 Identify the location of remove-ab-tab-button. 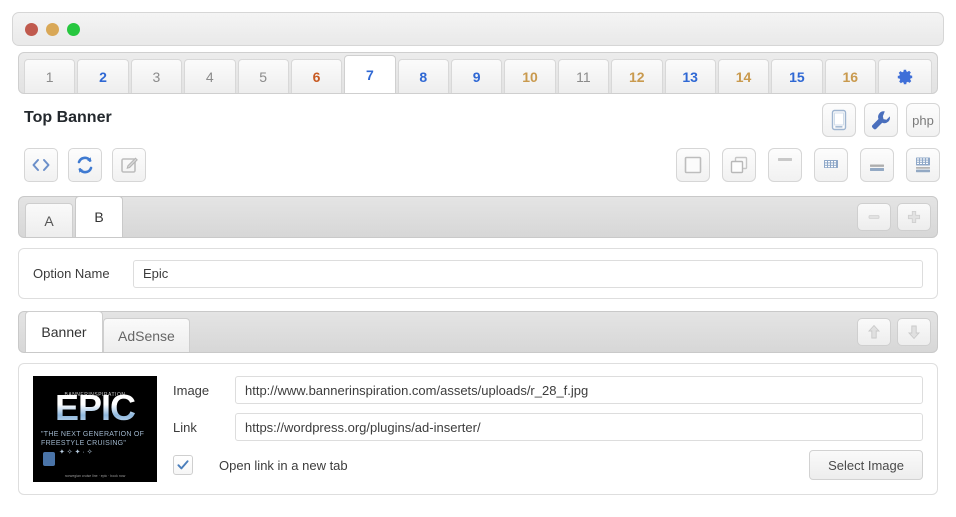
(874, 217).